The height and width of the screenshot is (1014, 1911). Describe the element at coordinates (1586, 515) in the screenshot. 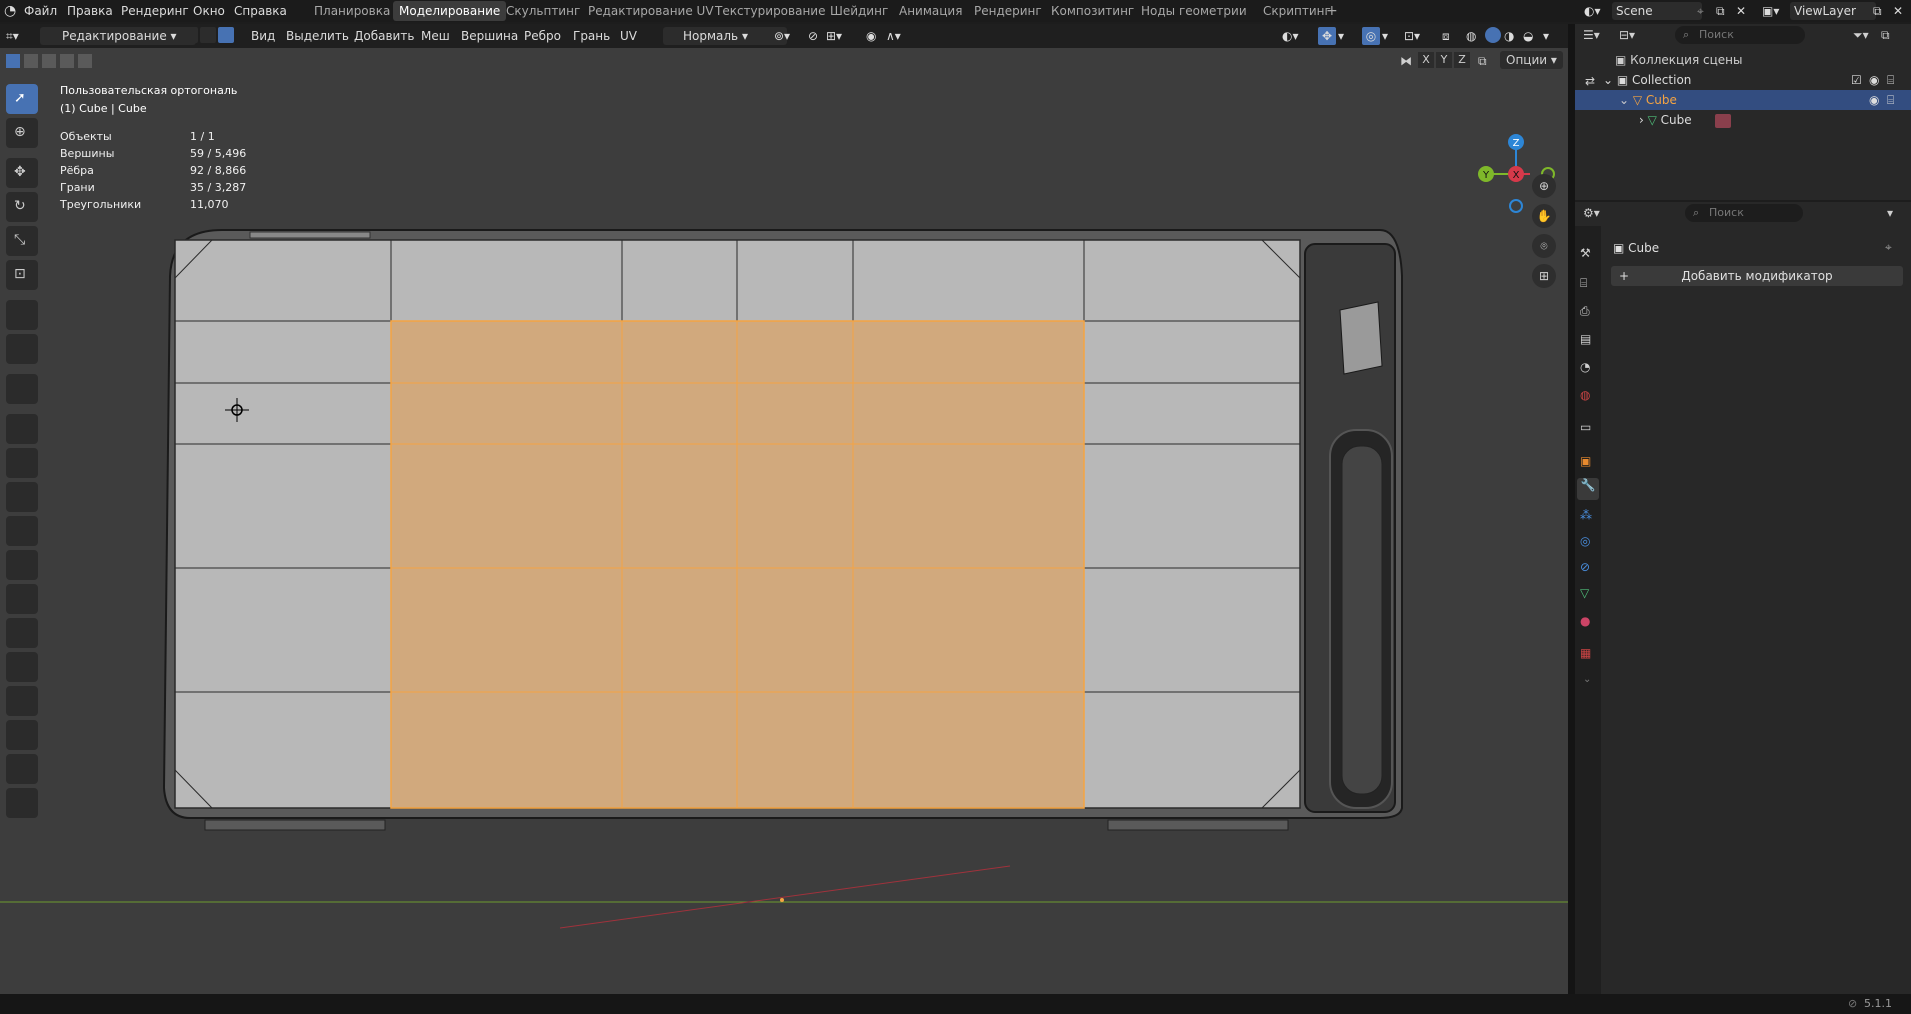

I see `particles-tab-icon: ⁂` at that location.